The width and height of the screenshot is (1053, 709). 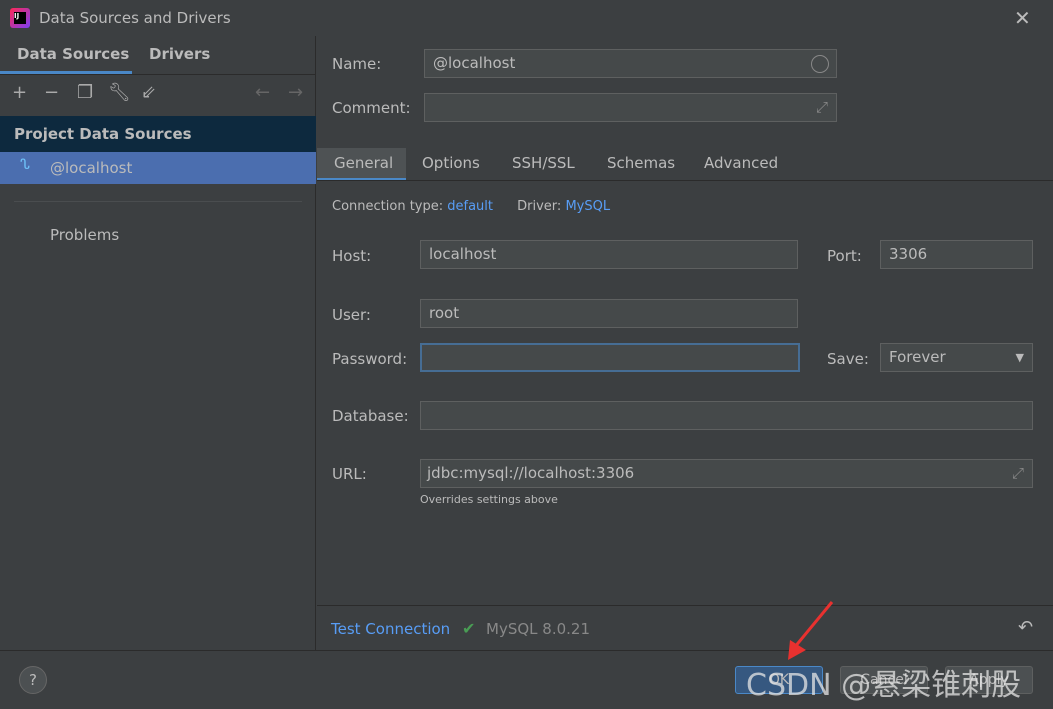 What do you see at coordinates (1022, 18) in the screenshot?
I see `close-icon: ✕` at bounding box center [1022, 18].